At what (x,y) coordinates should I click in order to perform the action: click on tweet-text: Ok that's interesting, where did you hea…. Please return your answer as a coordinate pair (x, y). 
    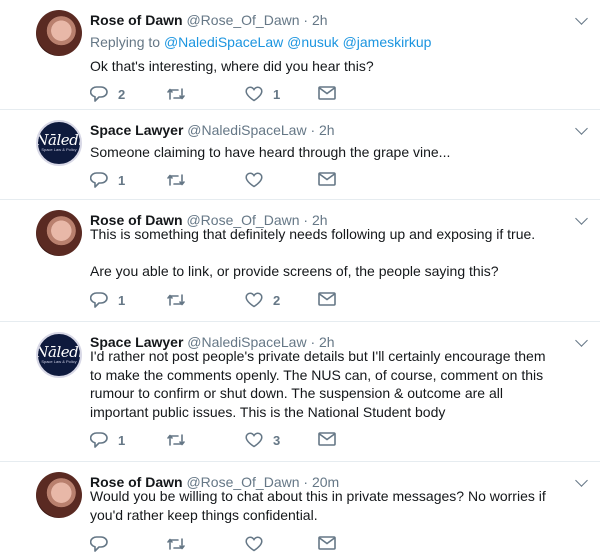
    Looking at the image, I should click on (325, 66).